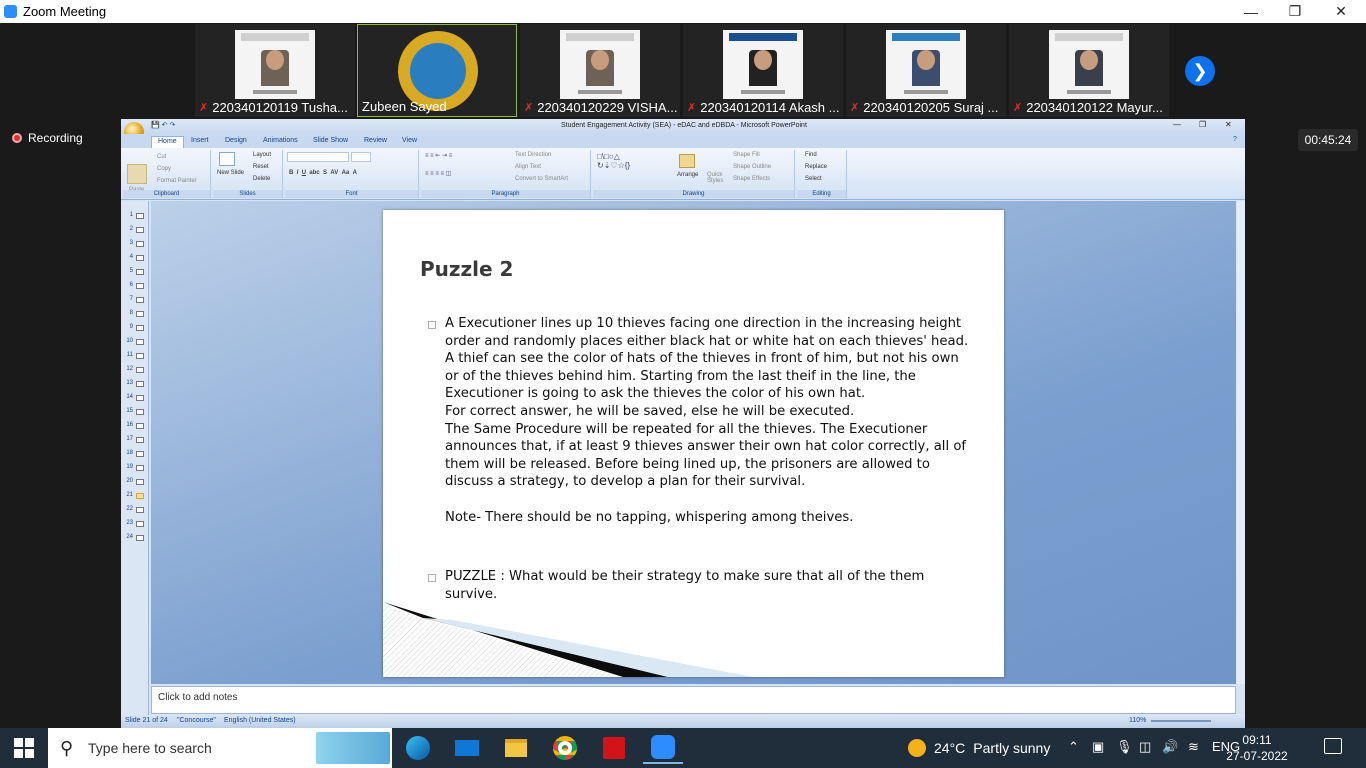 Image resolution: width=1366 pixels, height=768 pixels. Describe the element at coordinates (1177, 124) in the screenshot. I see `ppt-minimize-button: —` at that location.